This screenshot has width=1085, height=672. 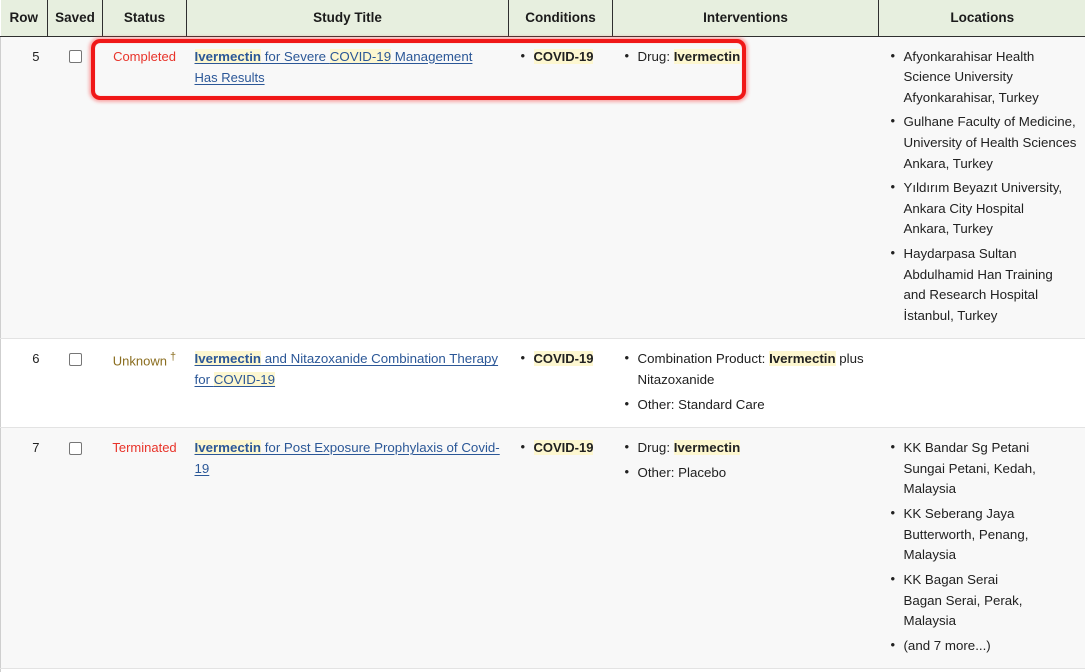 What do you see at coordinates (139, 361) in the screenshot?
I see `status-badge: Unknown` at bounding box center [139, 361].